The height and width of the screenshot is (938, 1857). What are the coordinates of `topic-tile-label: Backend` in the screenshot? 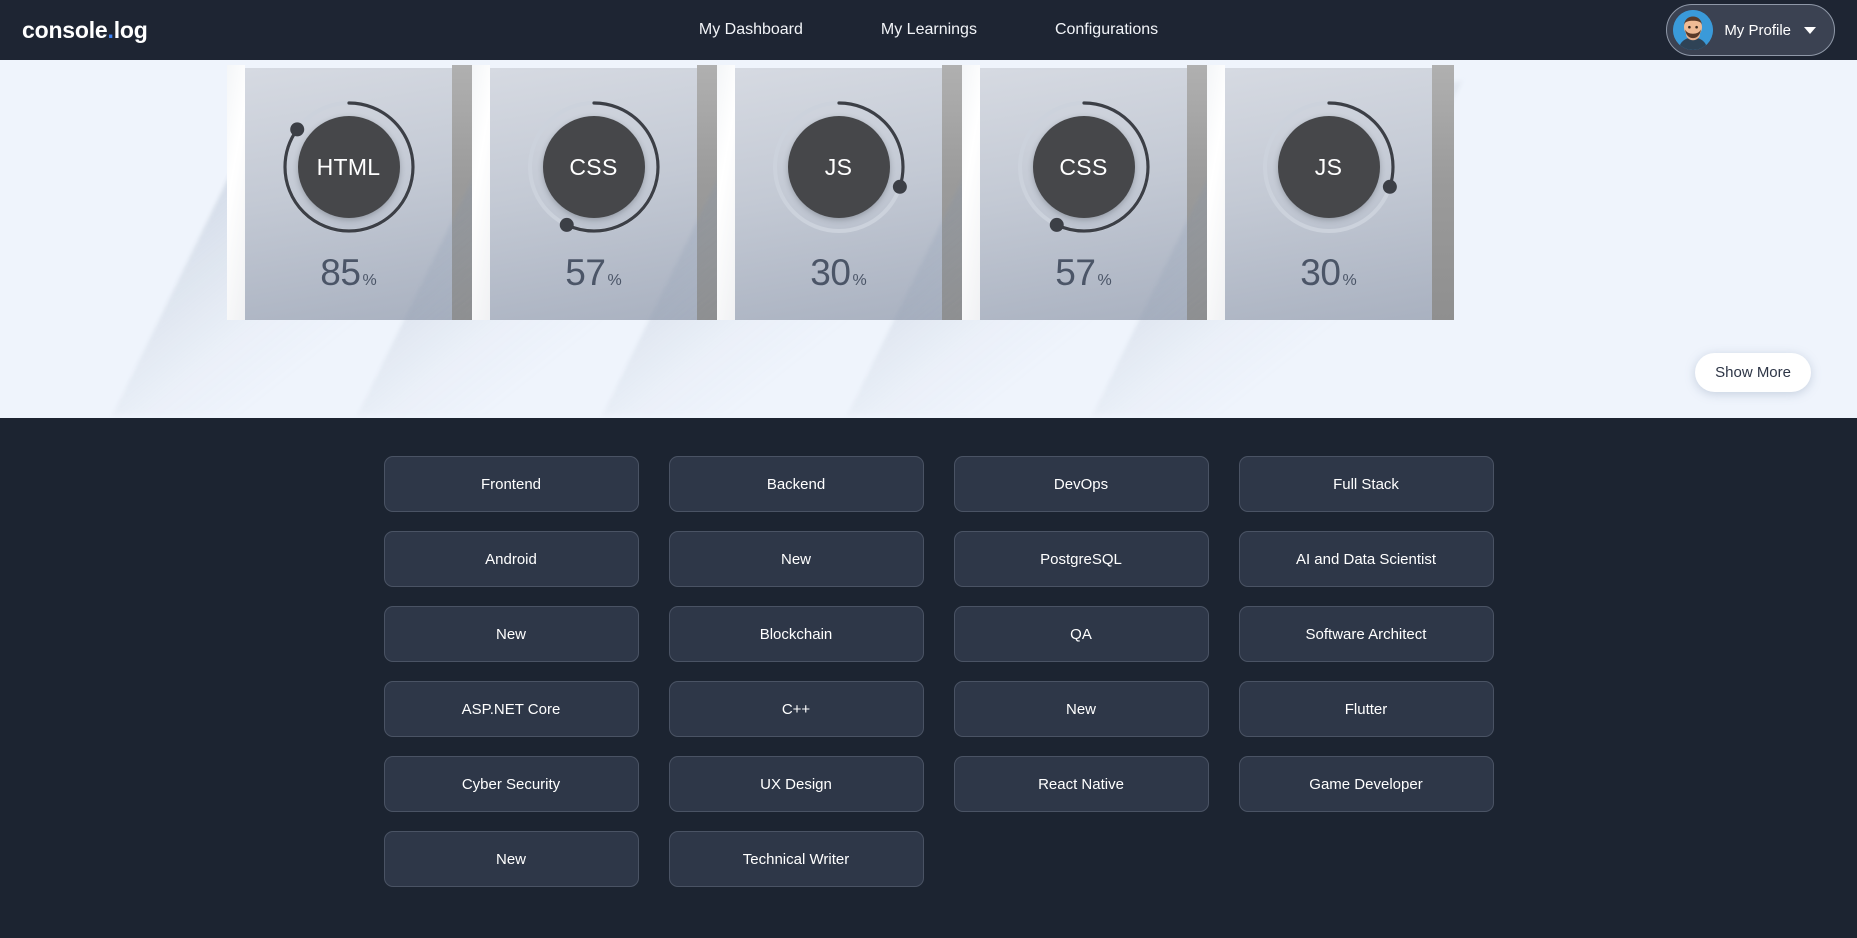 It's located at (796, 484).